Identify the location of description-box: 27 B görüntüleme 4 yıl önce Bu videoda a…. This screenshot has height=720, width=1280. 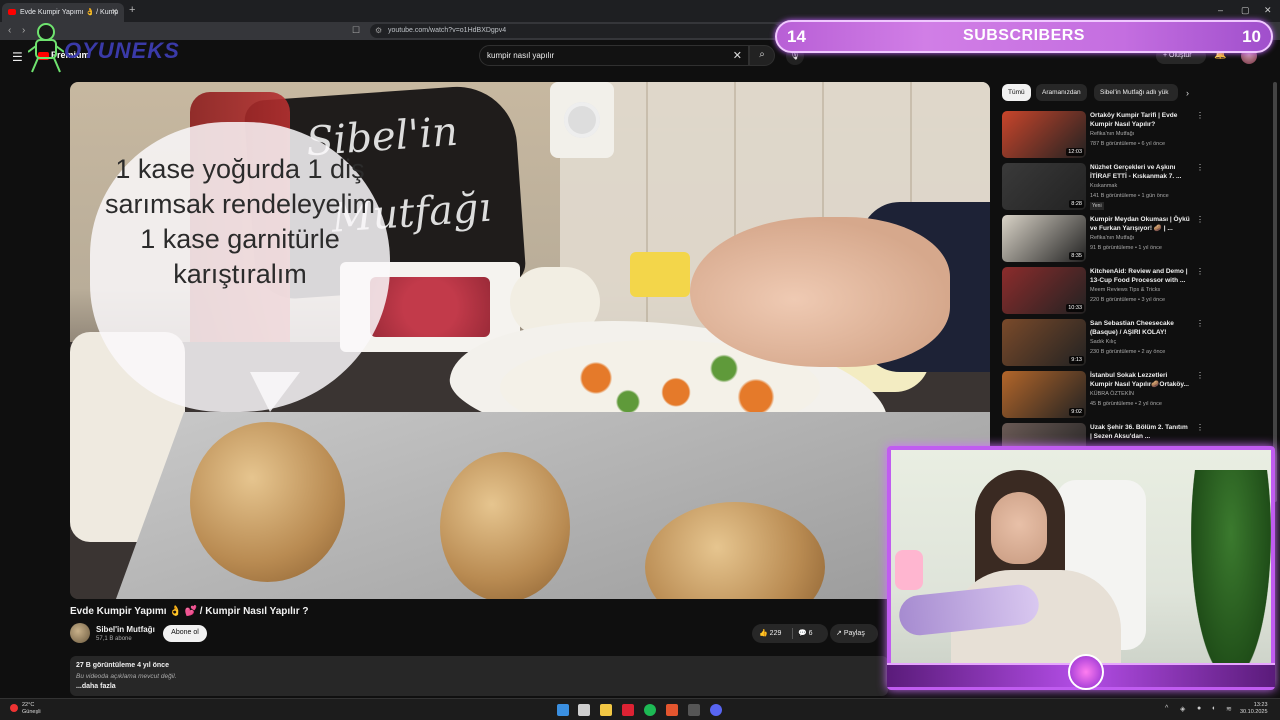
(479, 676).